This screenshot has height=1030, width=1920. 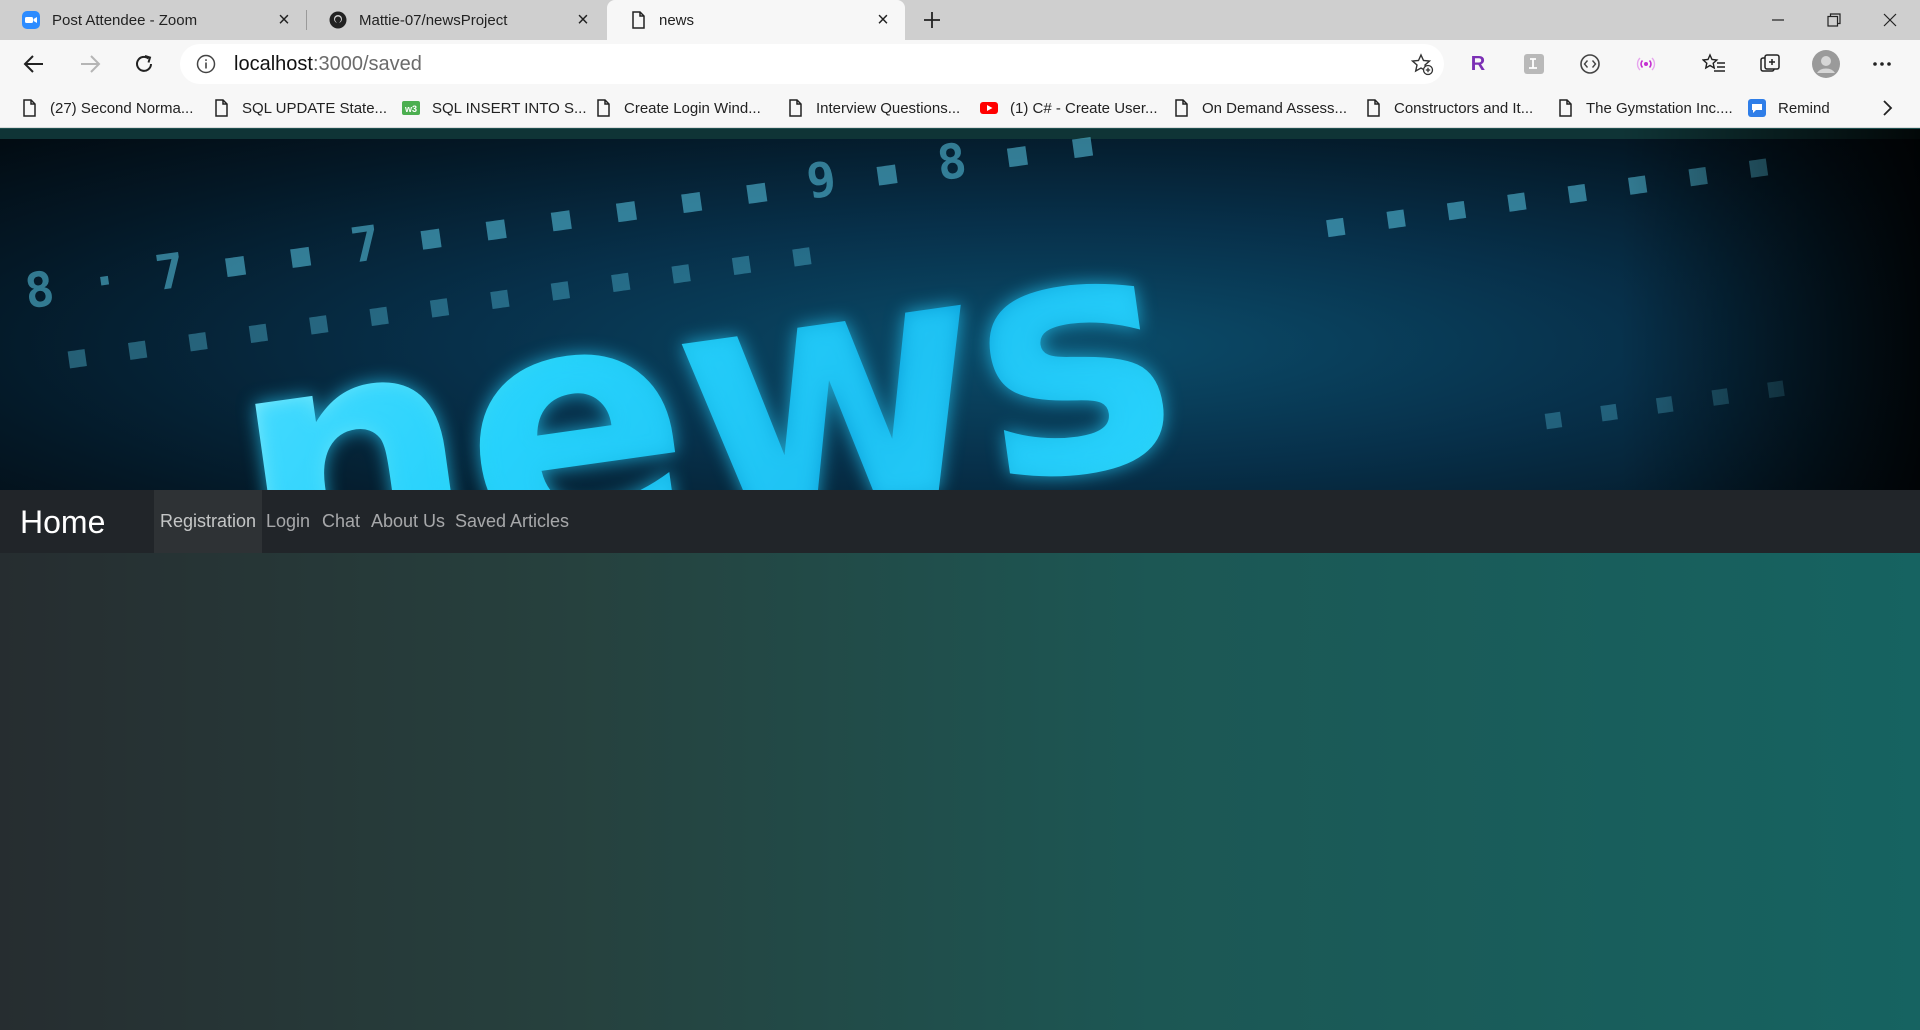 I want to click on bookmark-label: Remind, so click(x=1804, y=108).